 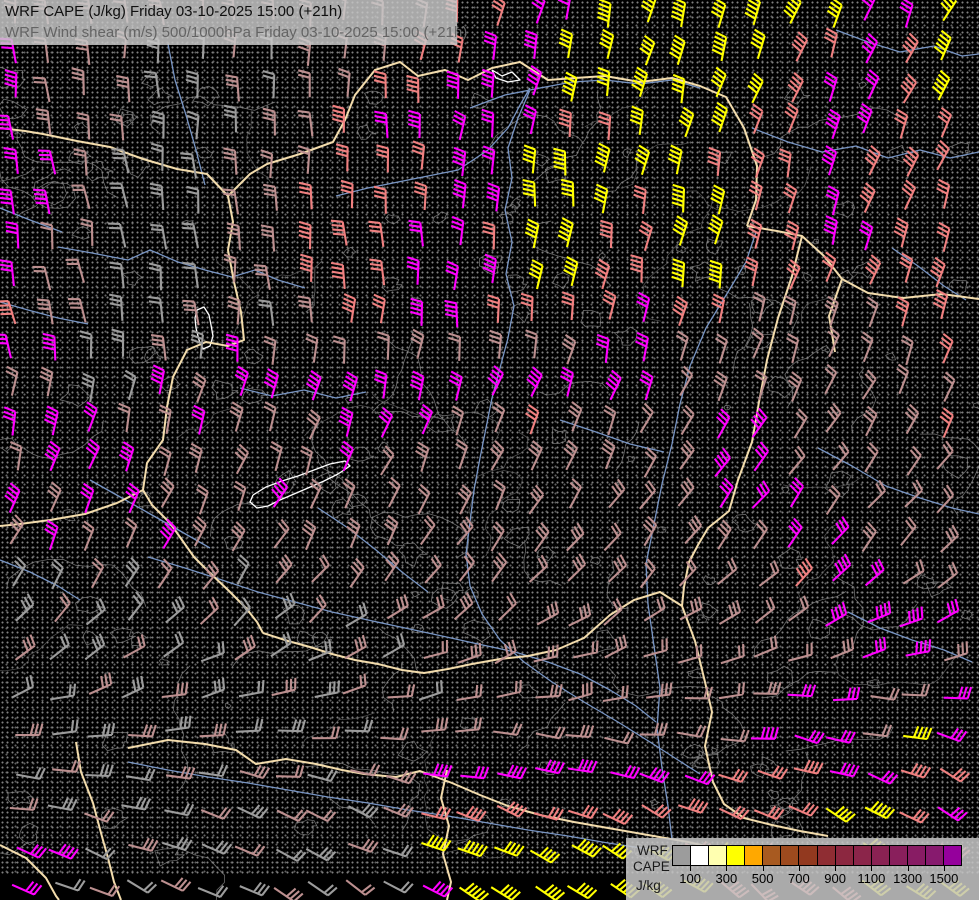 I want to click on colorbar-tick-label: 700, so click(x=799, y=878).